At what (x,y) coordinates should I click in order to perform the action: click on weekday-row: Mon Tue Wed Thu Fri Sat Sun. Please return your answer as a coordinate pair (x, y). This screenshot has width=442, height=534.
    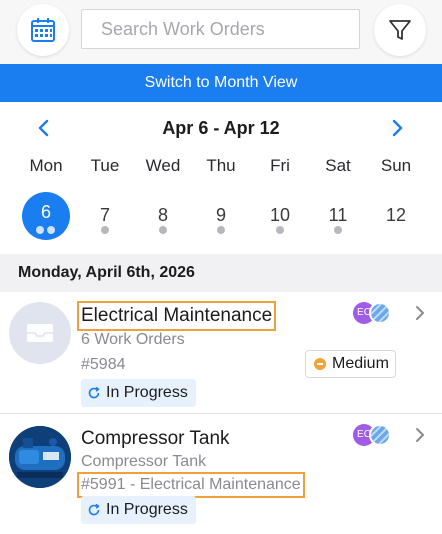
    Looking at the image, I should click on (221, 168).